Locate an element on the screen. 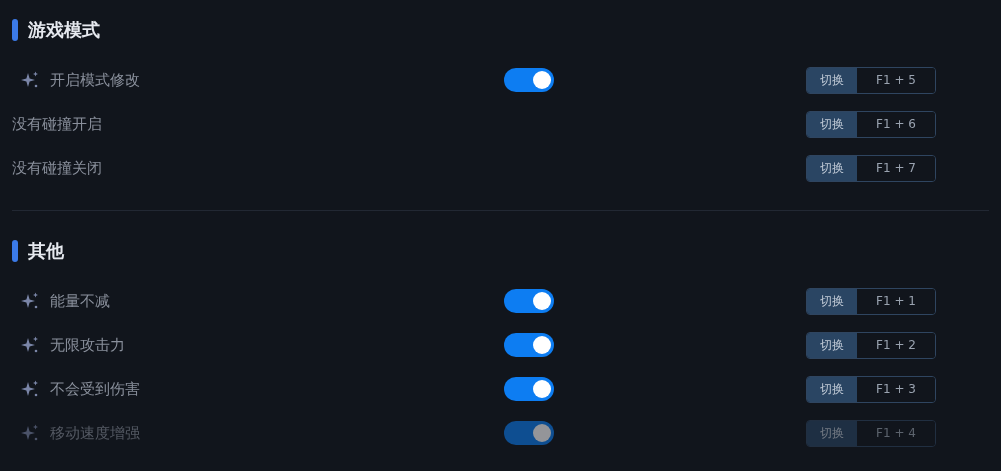 The height and width of the screenshot is (471, 1001). section-title: 游戏模式 is located at coordinates (64, 30).